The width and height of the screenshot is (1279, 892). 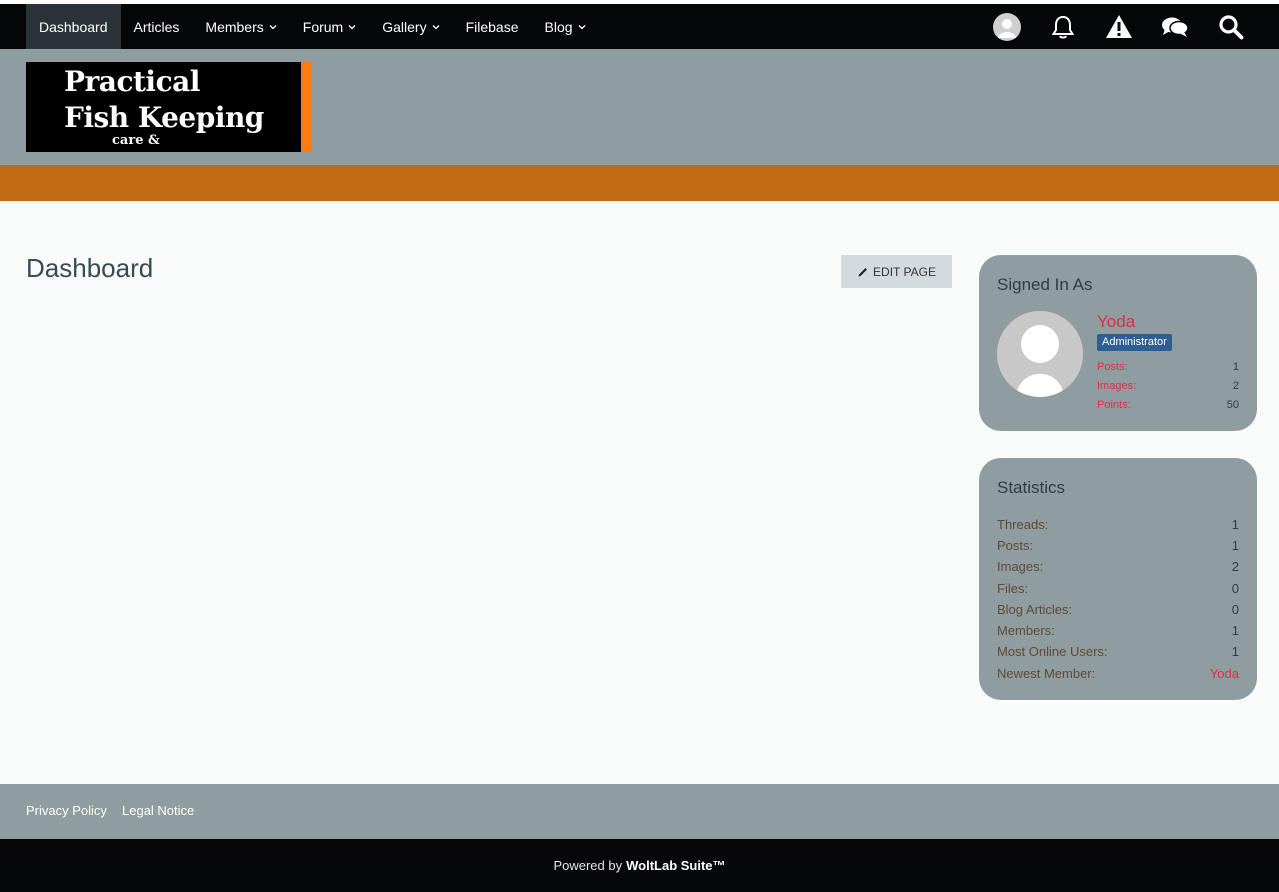 What do you see at coordinates (1118, 524) in the screenshot?
I see `stat-row-threads: Threads: 1` at bounding box center [1118, 524].